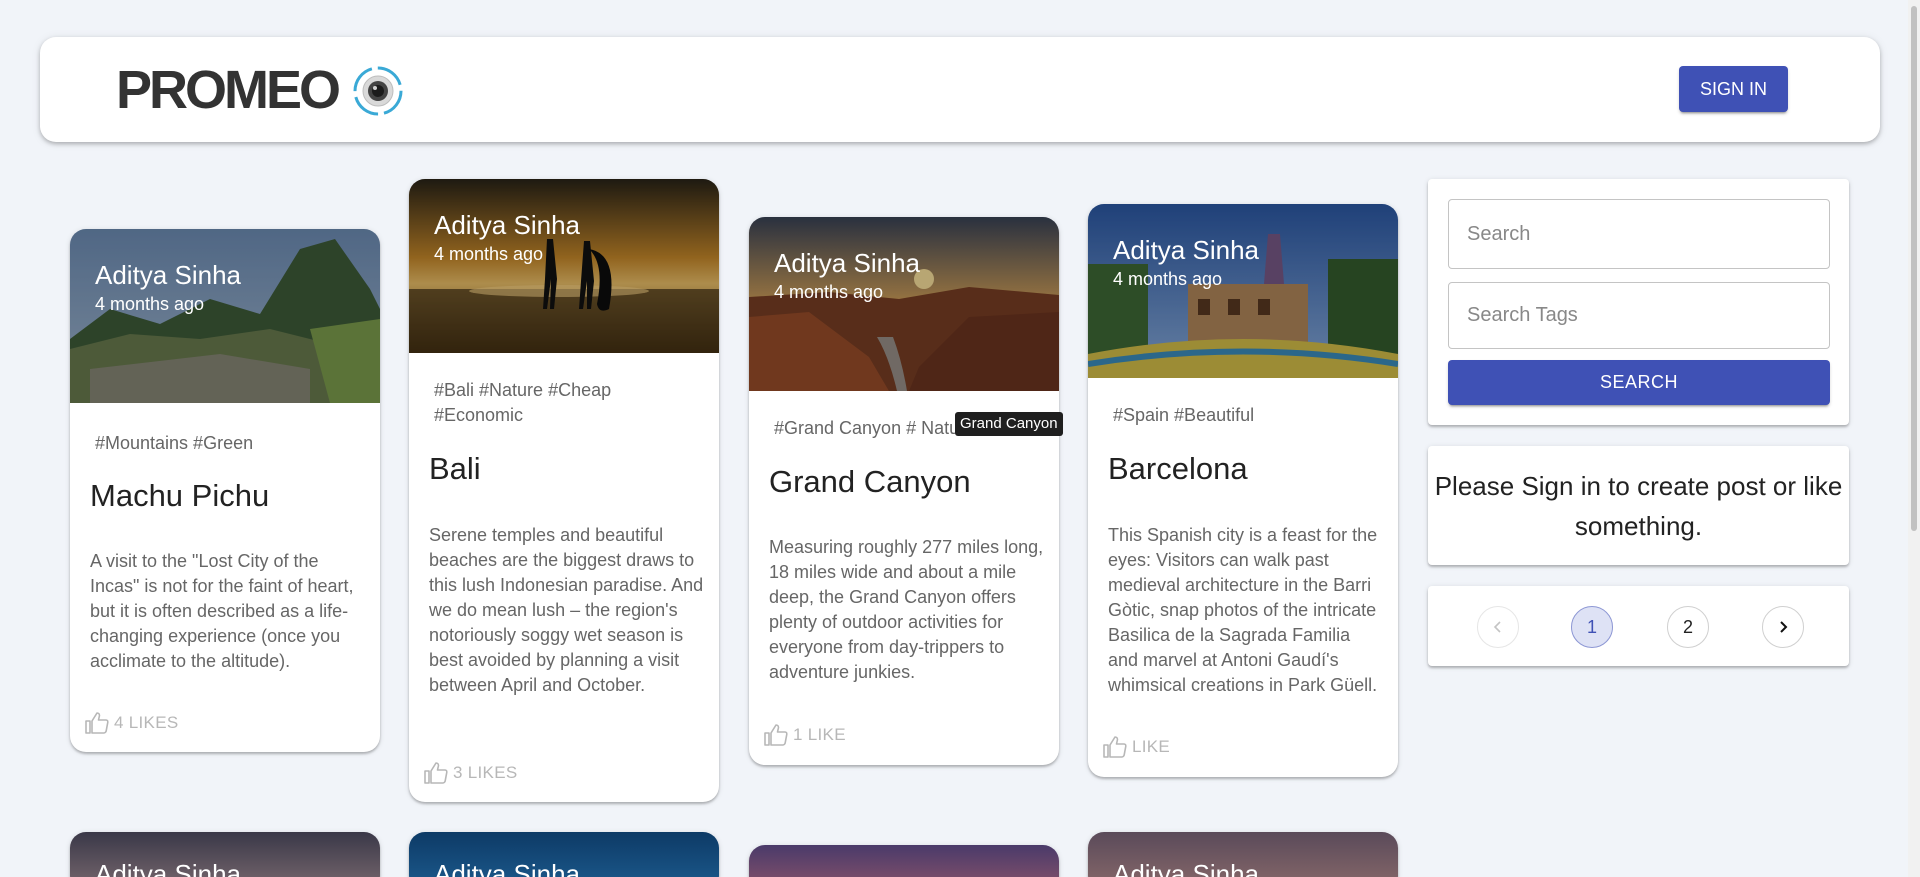 The image size is (1920, 877). I want to click on camera-lens-logo-icon, so click(378, 90).